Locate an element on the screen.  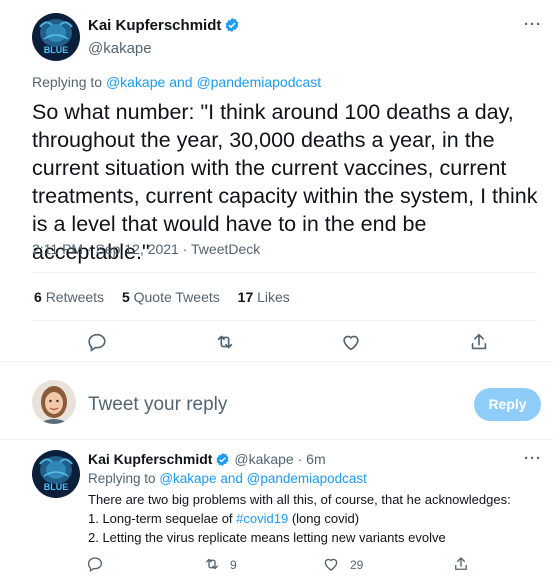
tweet-stats: 6 Retweets 5 Quote Tweets 17 Likes is located at coordinates (169, 297).